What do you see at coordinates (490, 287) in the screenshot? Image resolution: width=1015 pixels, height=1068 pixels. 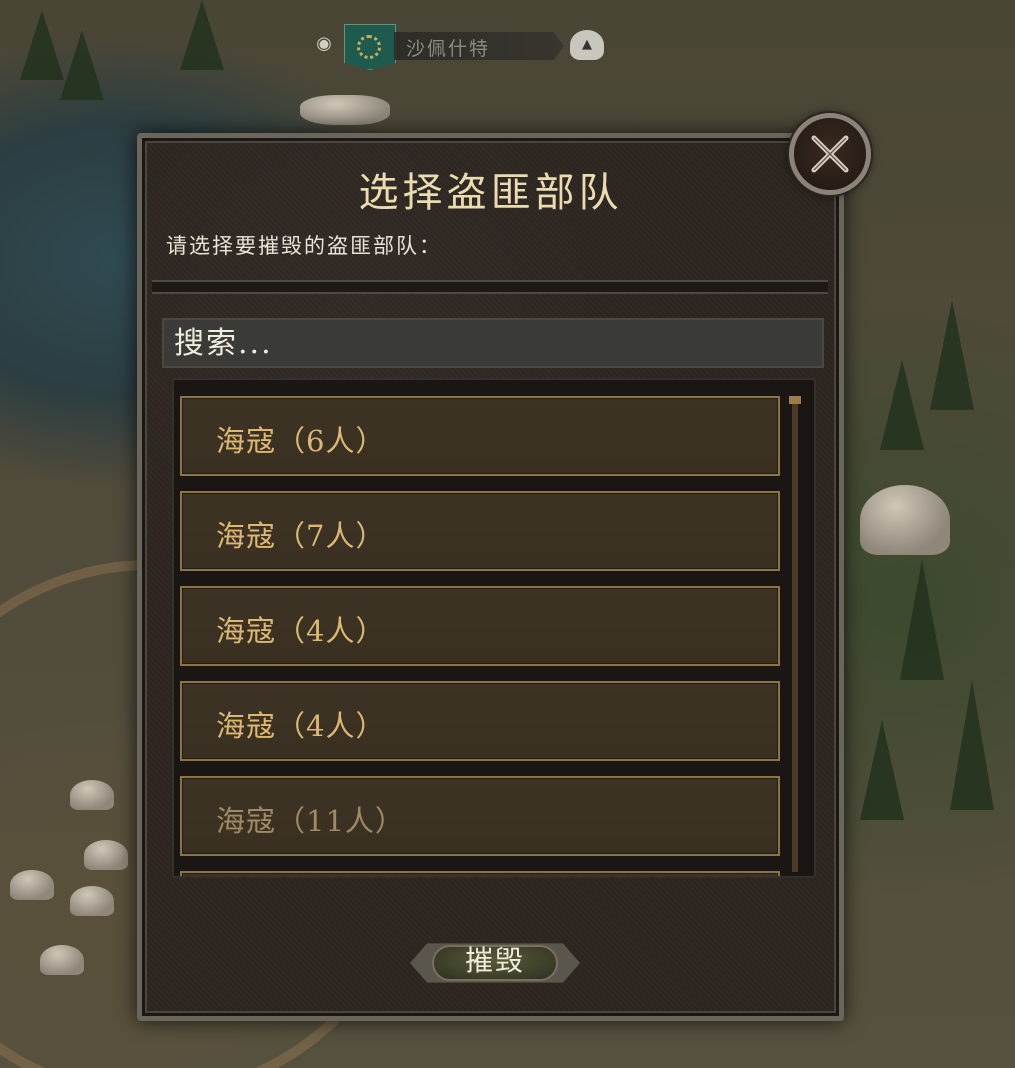 I see `divider` at bounding box center [490, 287].